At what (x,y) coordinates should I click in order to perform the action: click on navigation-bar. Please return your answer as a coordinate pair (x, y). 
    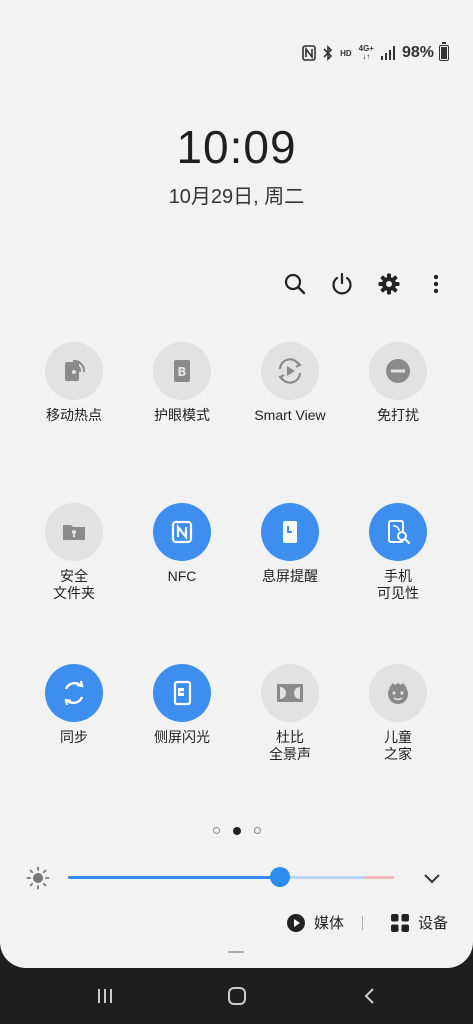
    Looking at the image, I should click on (236, 996).